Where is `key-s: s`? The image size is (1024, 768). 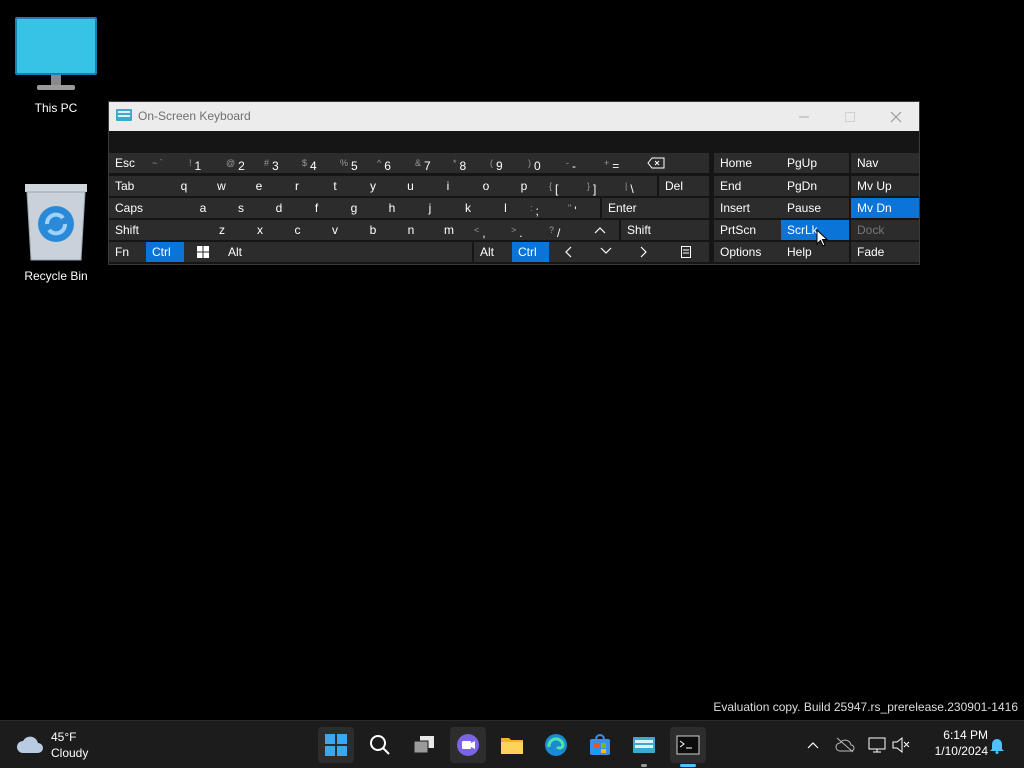 key-s: s is located at coordinates (241, 208).